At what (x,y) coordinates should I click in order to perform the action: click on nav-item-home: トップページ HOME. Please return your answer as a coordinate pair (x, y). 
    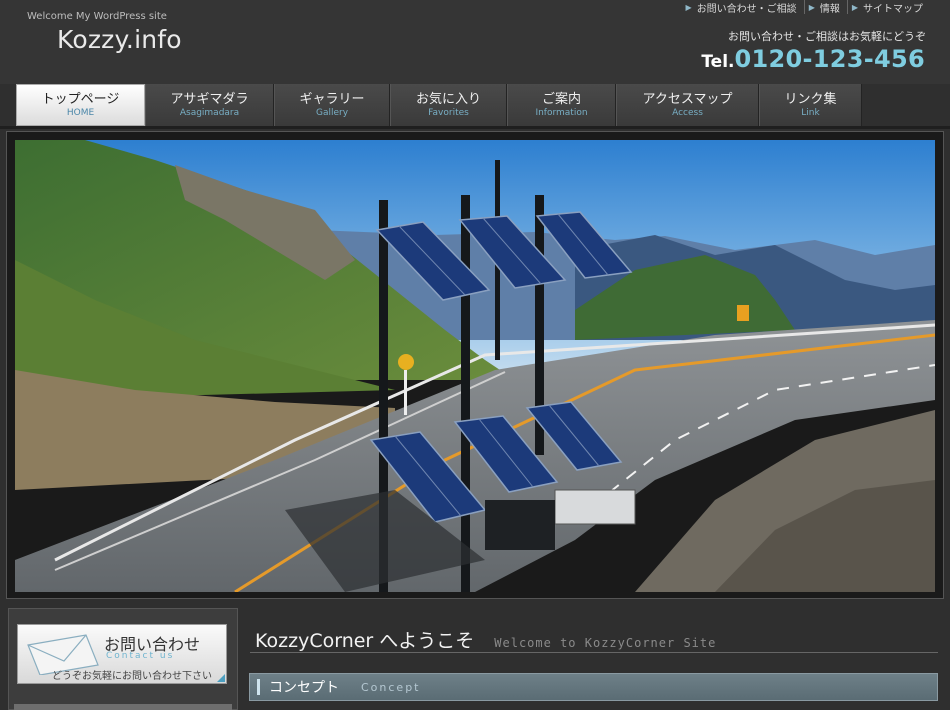
    Looking at the image, I should click on (80, 105).